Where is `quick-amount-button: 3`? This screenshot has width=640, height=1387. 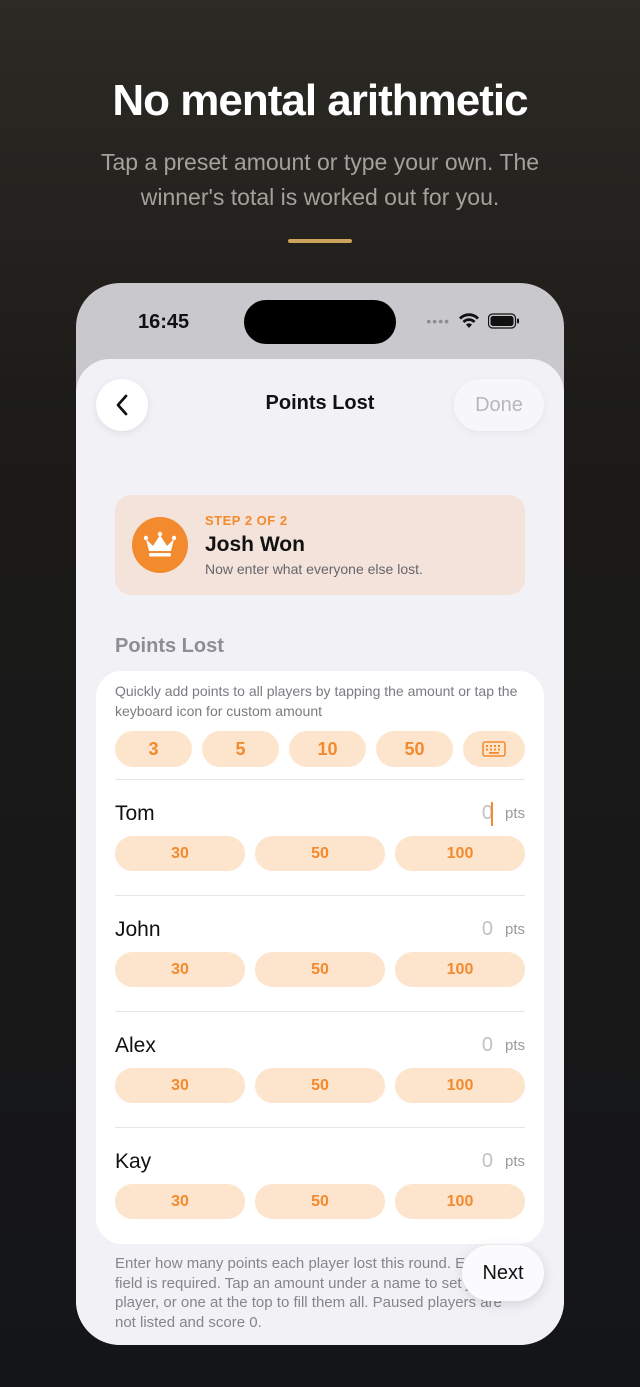 quick-amount-button: 3 is located at coordinates (153, 749).